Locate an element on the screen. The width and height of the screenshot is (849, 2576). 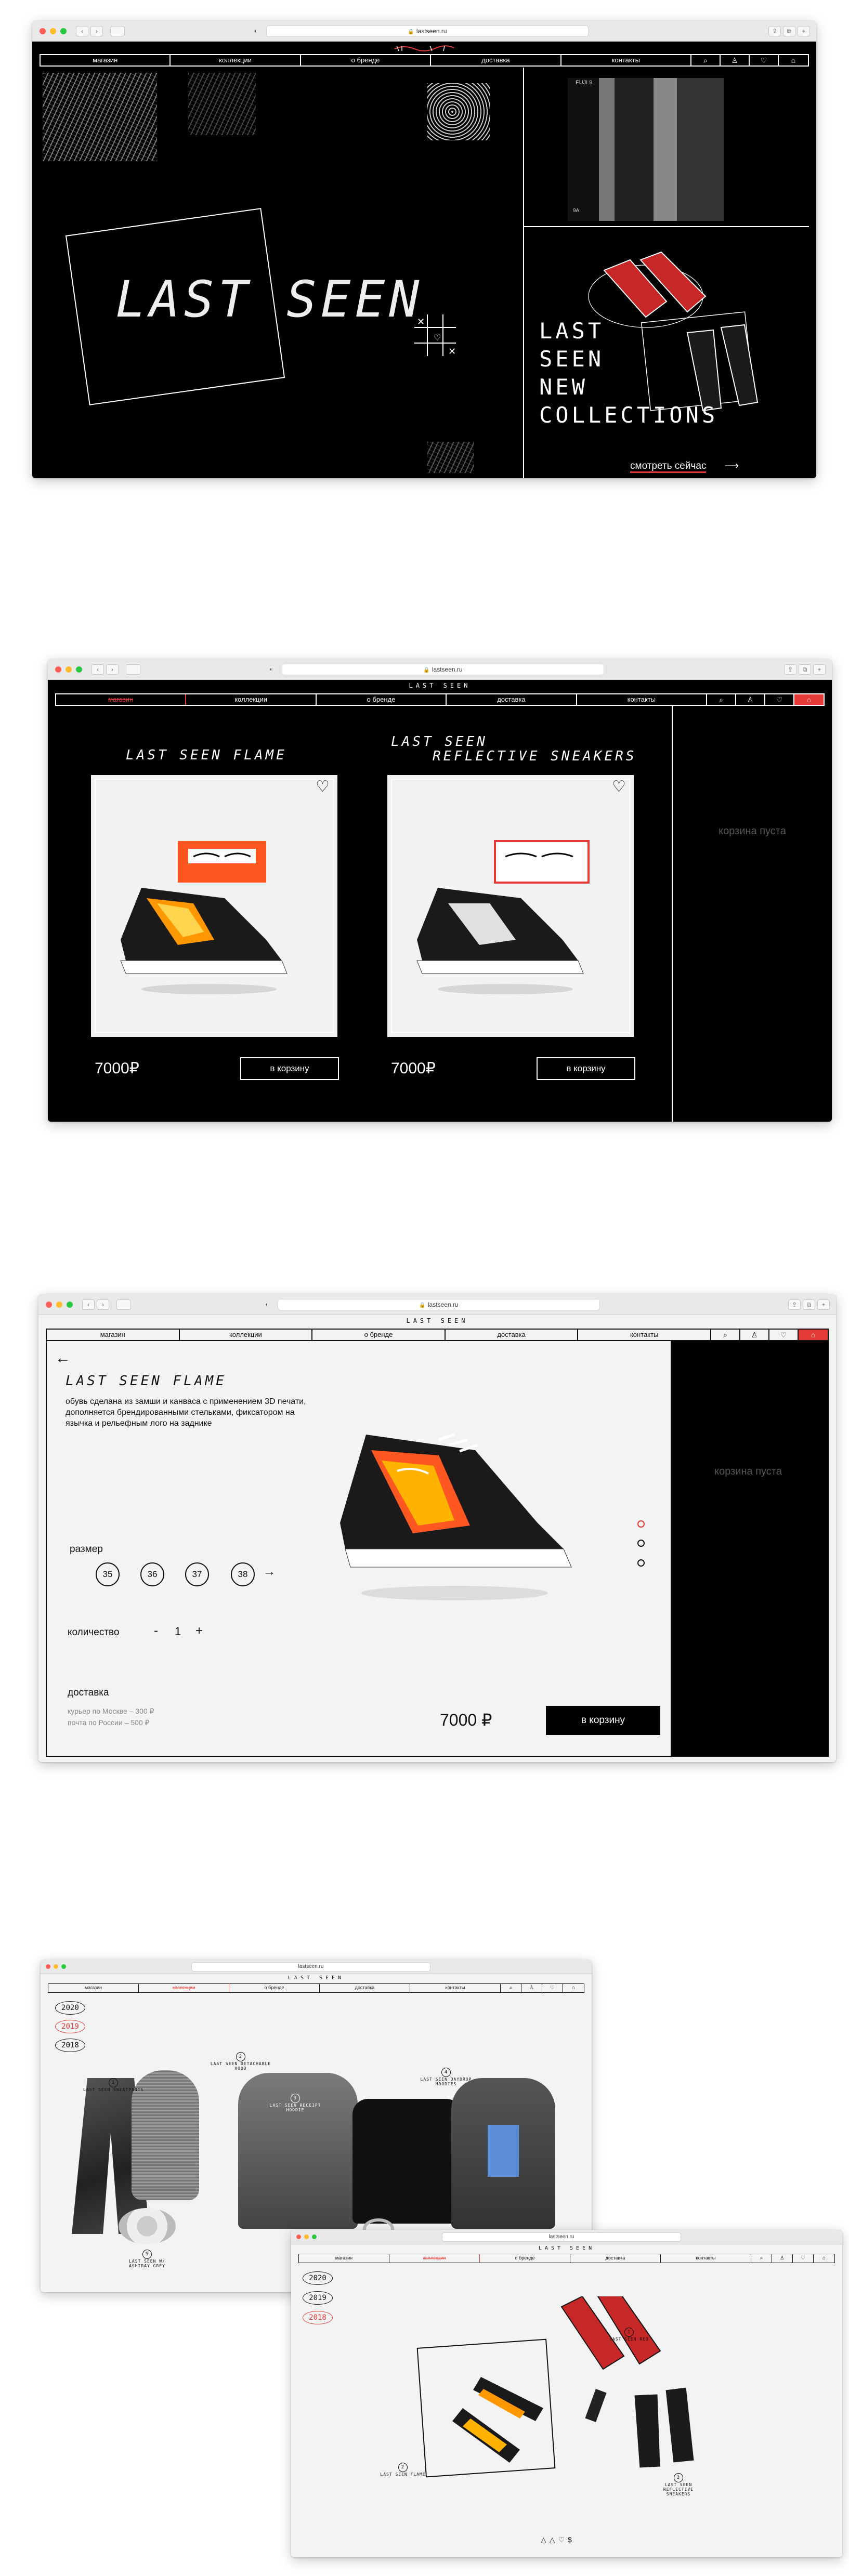
collection-tag: 1 LAST SEEN SWEATPANTS is located at coordinates (113, 2085).